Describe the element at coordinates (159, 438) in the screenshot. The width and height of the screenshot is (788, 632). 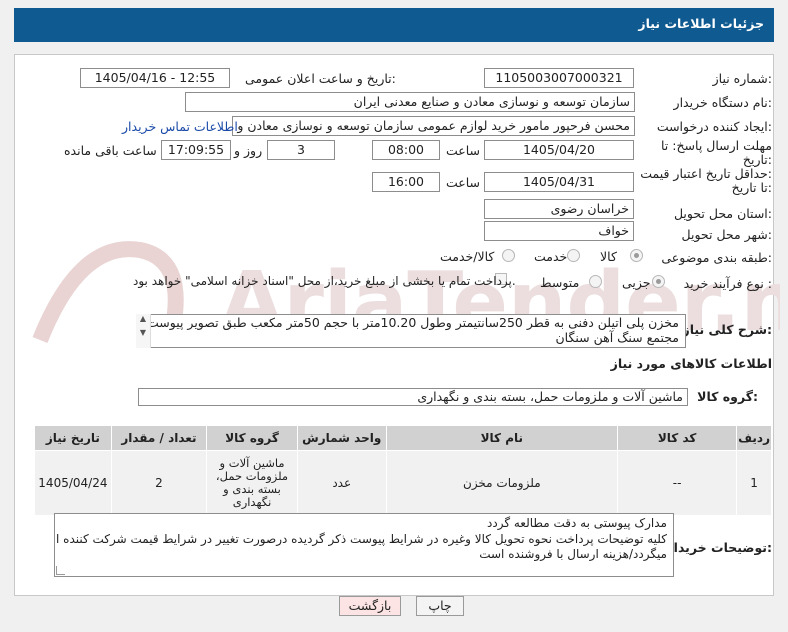
I see `col-qty: تعداد / مقدار` at that location.